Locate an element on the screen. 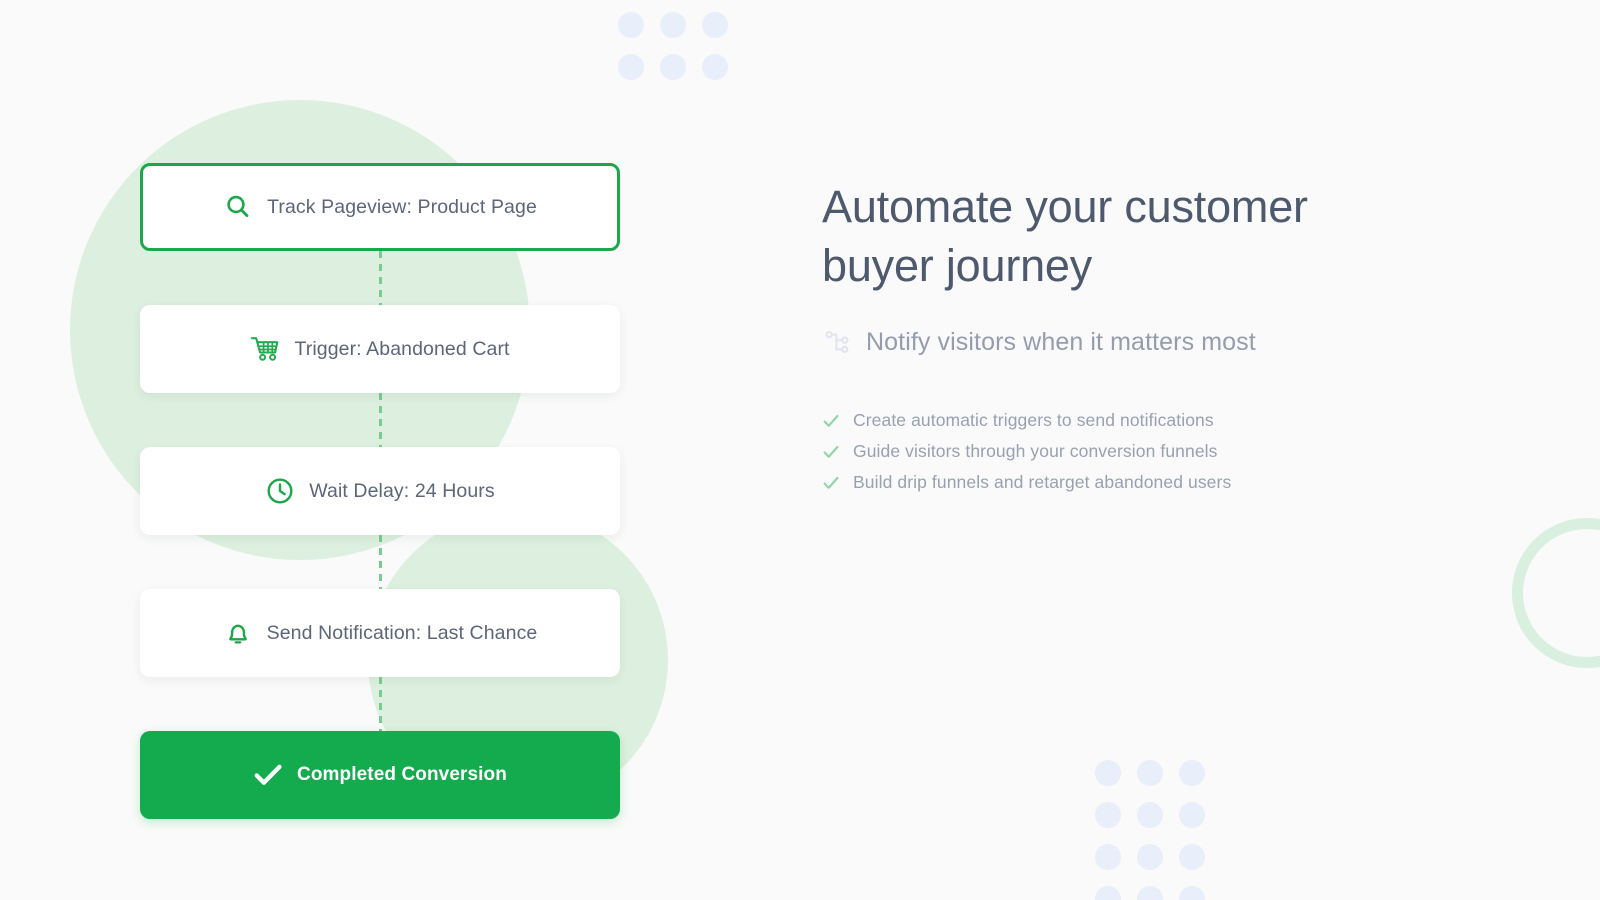 The height and width of the screenshot is (900, 1600). flow-node-send-notification: Send Notification: Last Chance is located at coordinates (380, 633).